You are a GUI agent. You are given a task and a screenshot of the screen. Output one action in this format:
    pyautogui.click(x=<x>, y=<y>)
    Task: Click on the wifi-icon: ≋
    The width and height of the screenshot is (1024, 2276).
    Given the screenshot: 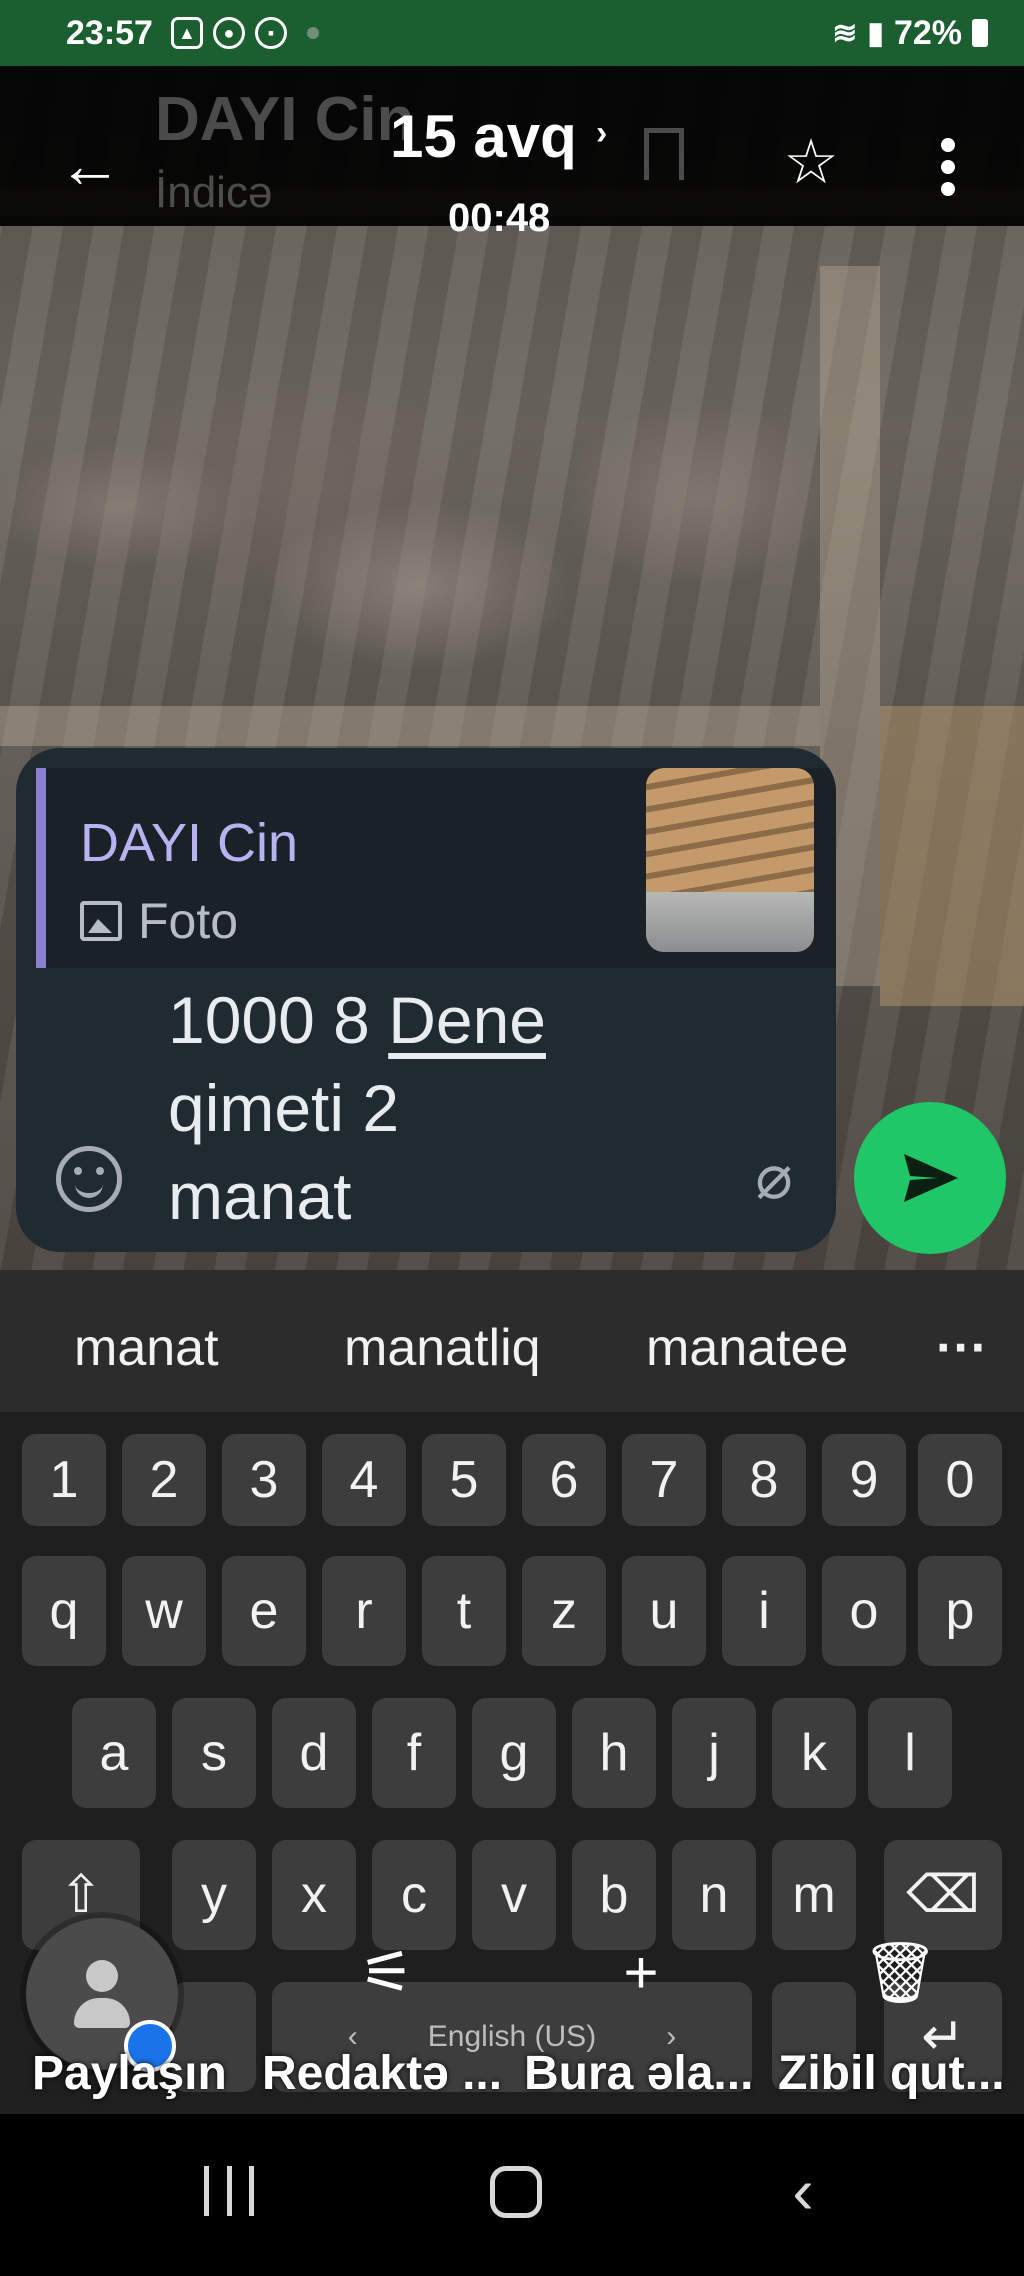 What is the action you would take?
    pyautogui.click(x=845, y=33)
    